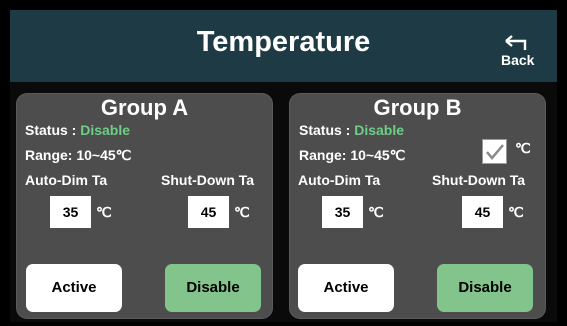  I want to click on group-a-status: Status : Disable, so click(77, 130).